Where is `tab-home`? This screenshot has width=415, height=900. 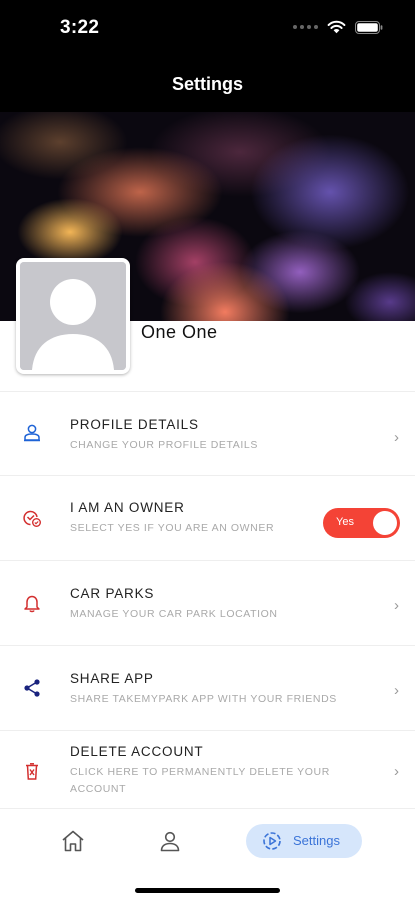
tab-home is located at coordinates (73, 843).